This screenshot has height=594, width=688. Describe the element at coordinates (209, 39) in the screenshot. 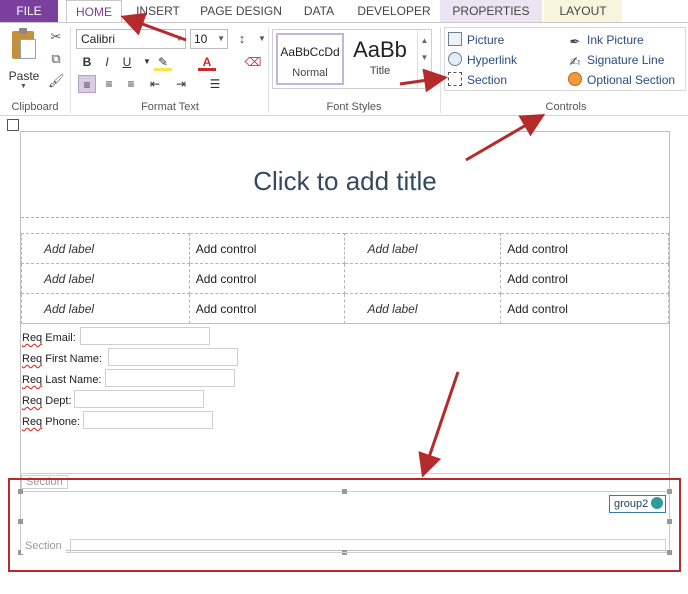

I see `font-size-select: 10 ▼` at that location.